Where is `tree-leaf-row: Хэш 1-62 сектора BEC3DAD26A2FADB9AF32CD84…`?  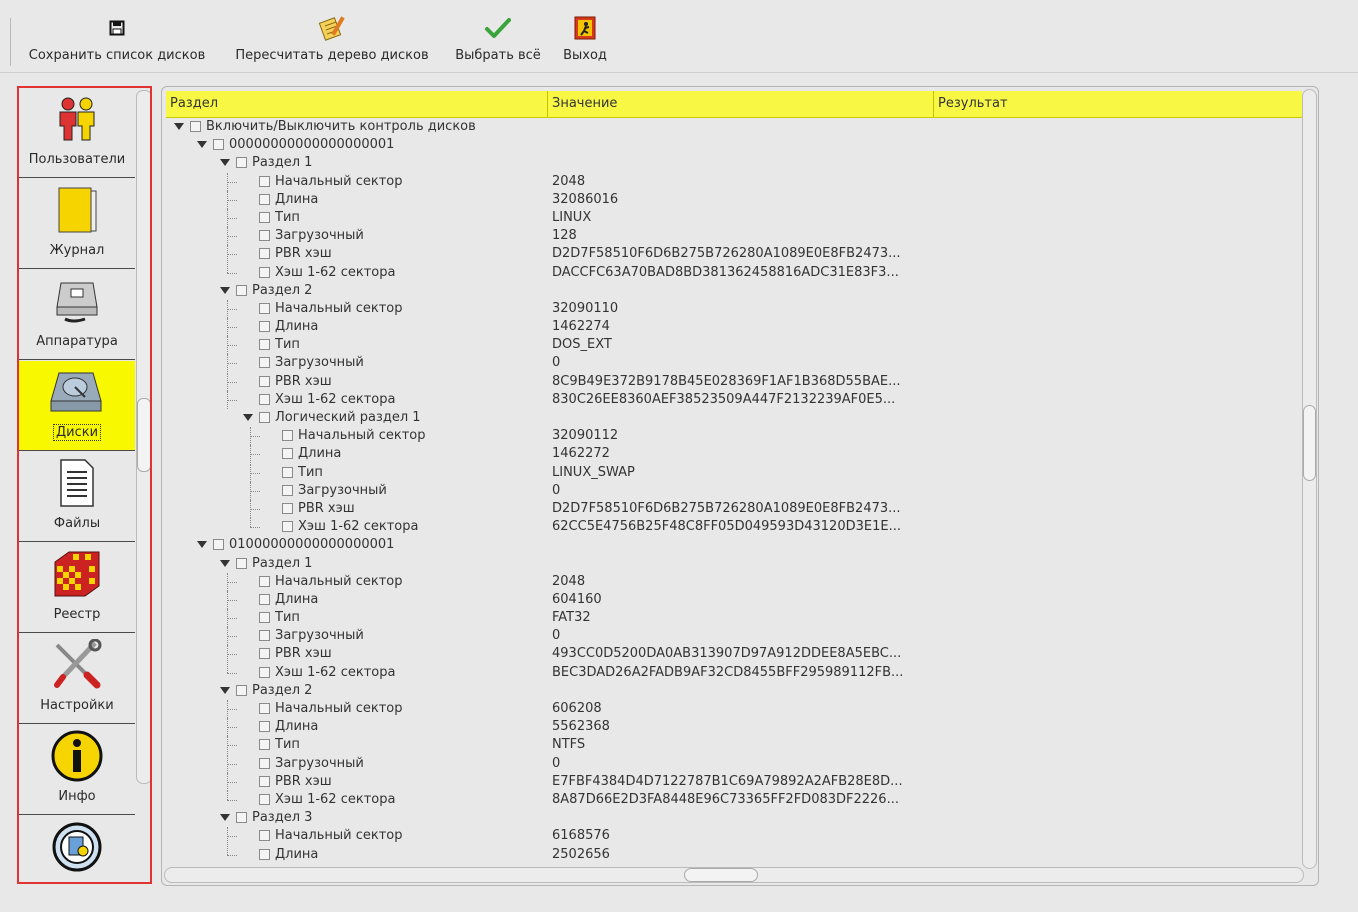
tree-leaf-row: Хэш 1-62 сектора BEC3DAD26A2FADB9AF32CD84… is located at coordinates (734, 672).